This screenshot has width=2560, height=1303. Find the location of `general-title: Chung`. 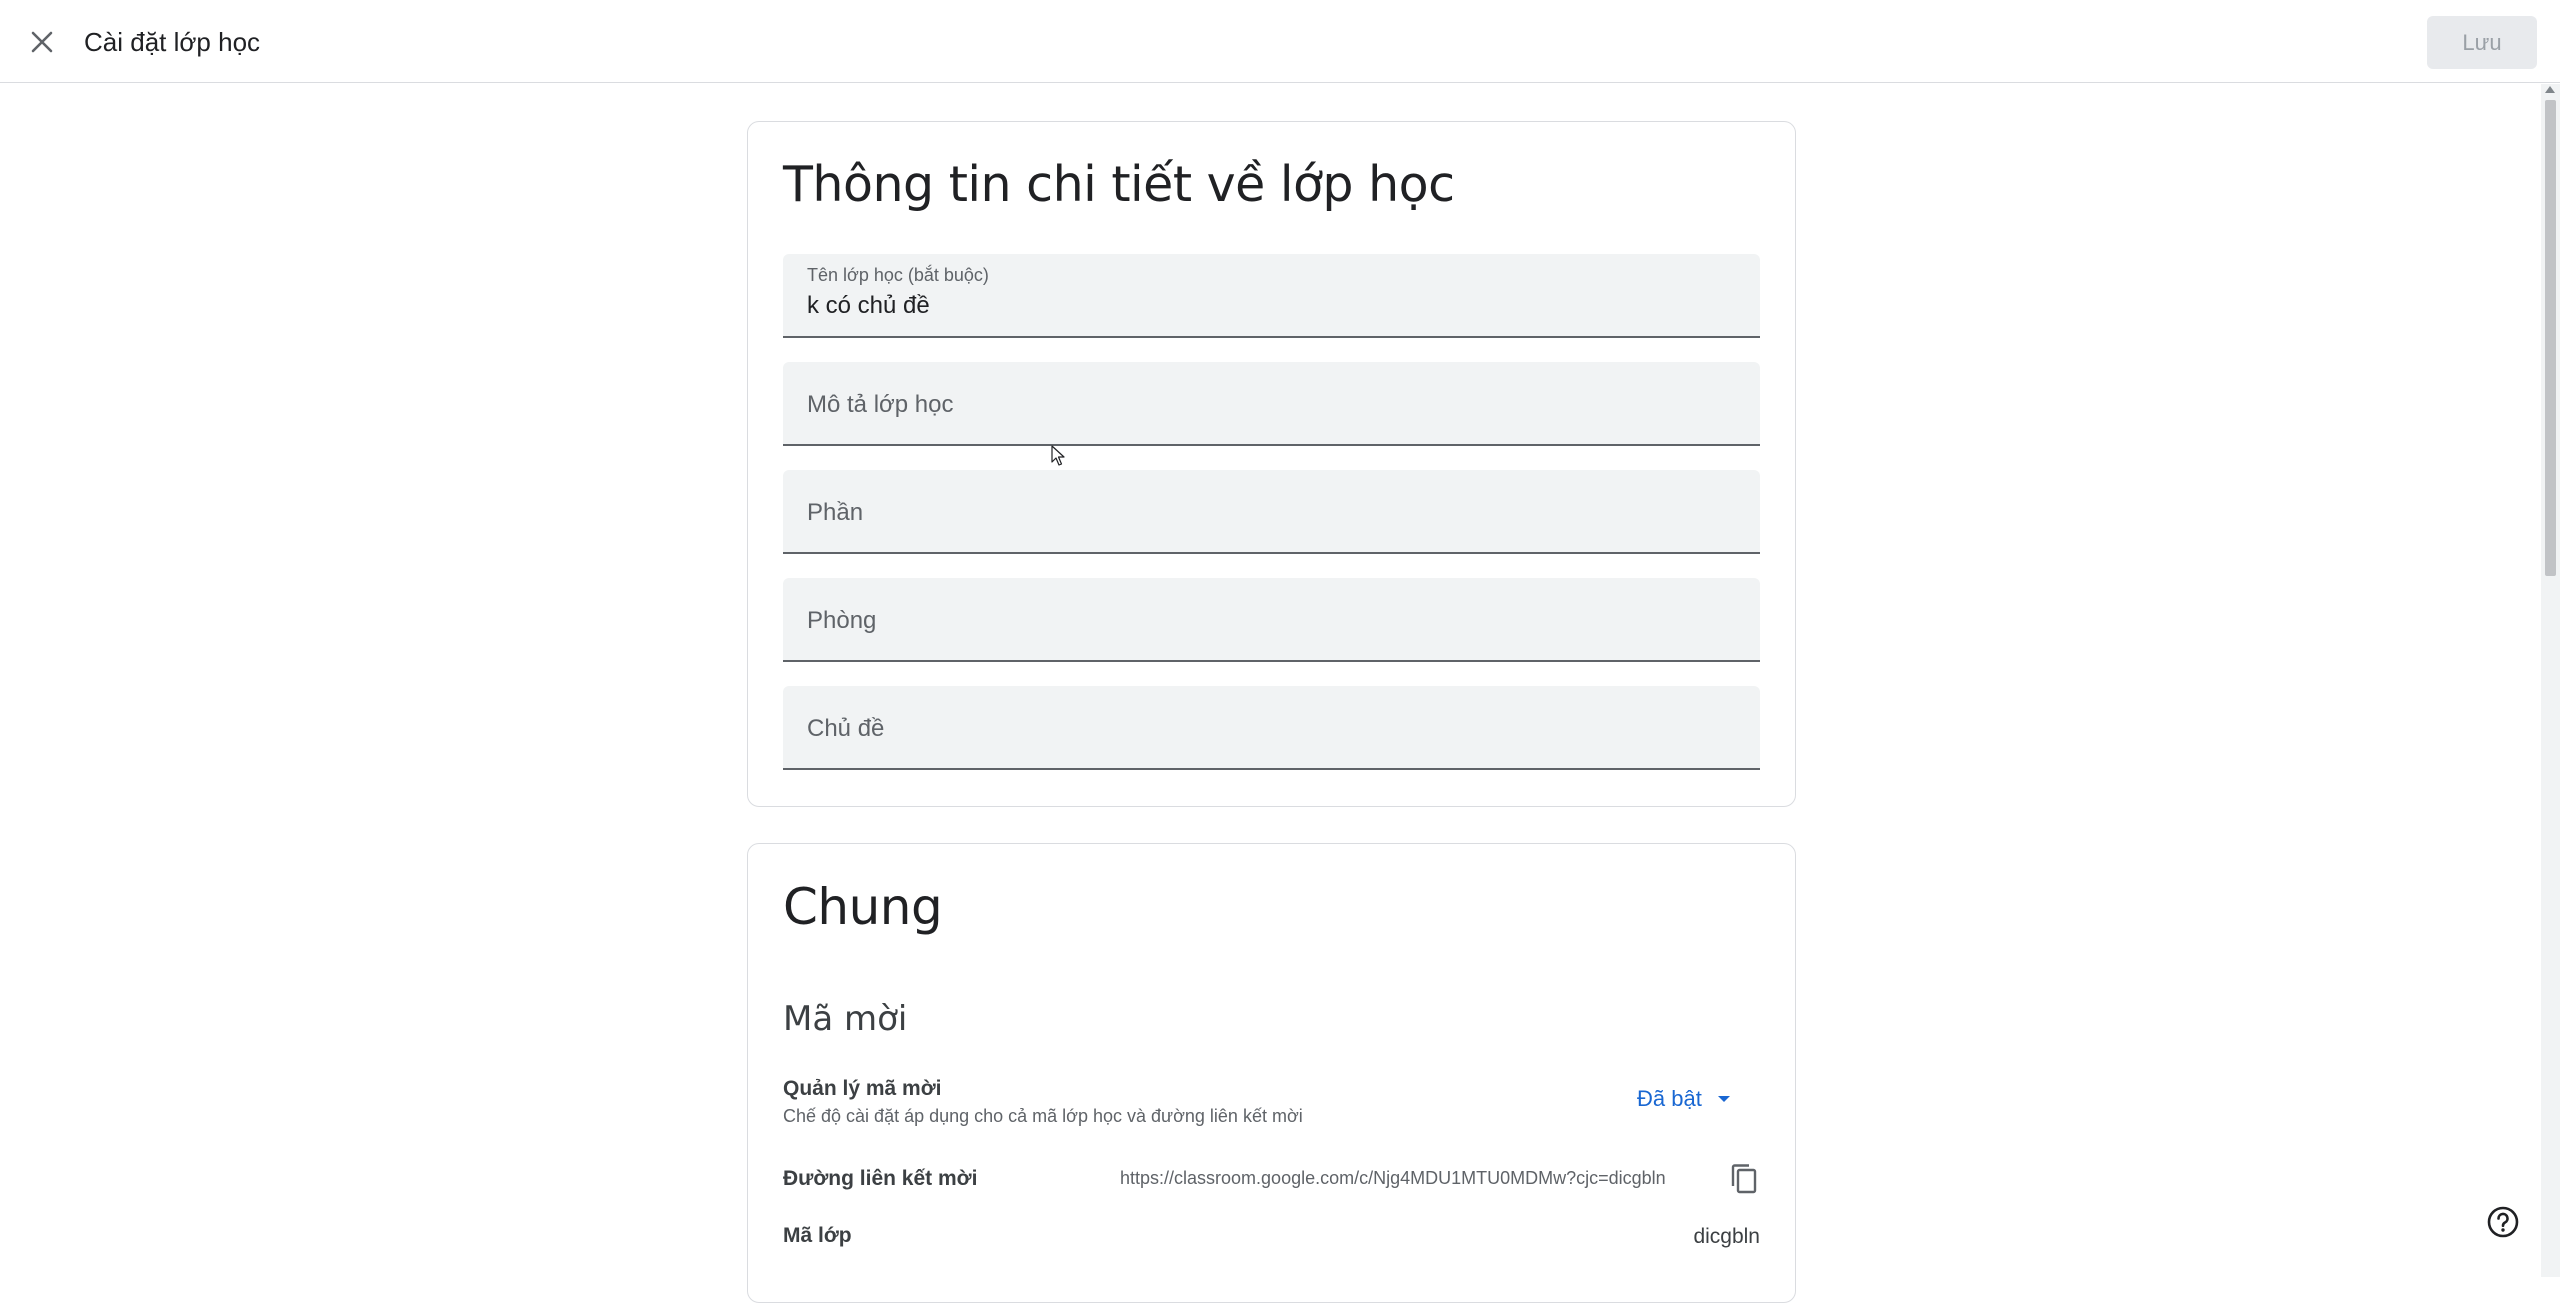

general-title: Chung is located at coordinates (863, 907).